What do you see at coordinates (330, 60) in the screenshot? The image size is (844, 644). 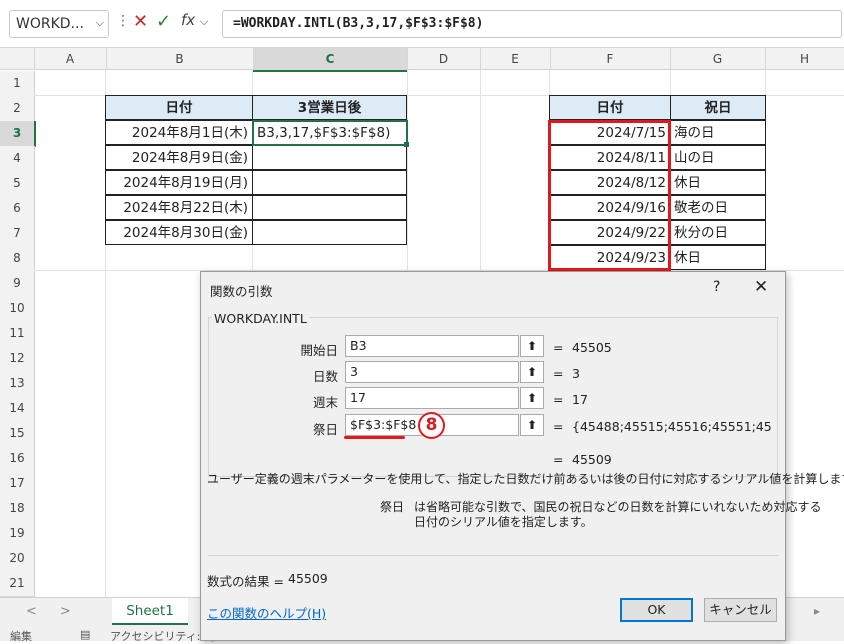 I see `col-header-c: C` at bounding box center [330, 60].